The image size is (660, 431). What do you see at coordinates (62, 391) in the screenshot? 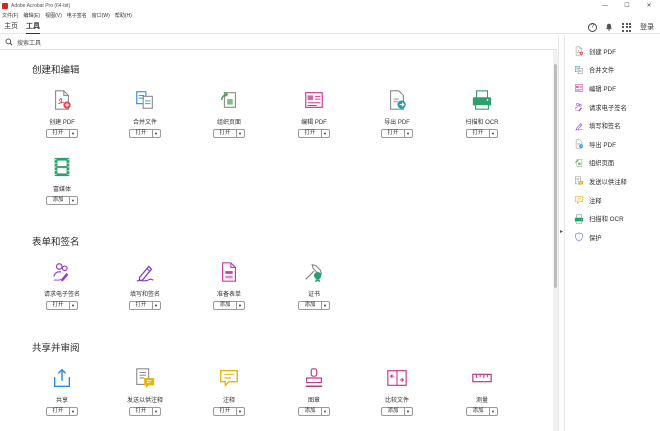
I see `tool-card: 共享 打开 ▼` at bounding box center [62, 391].